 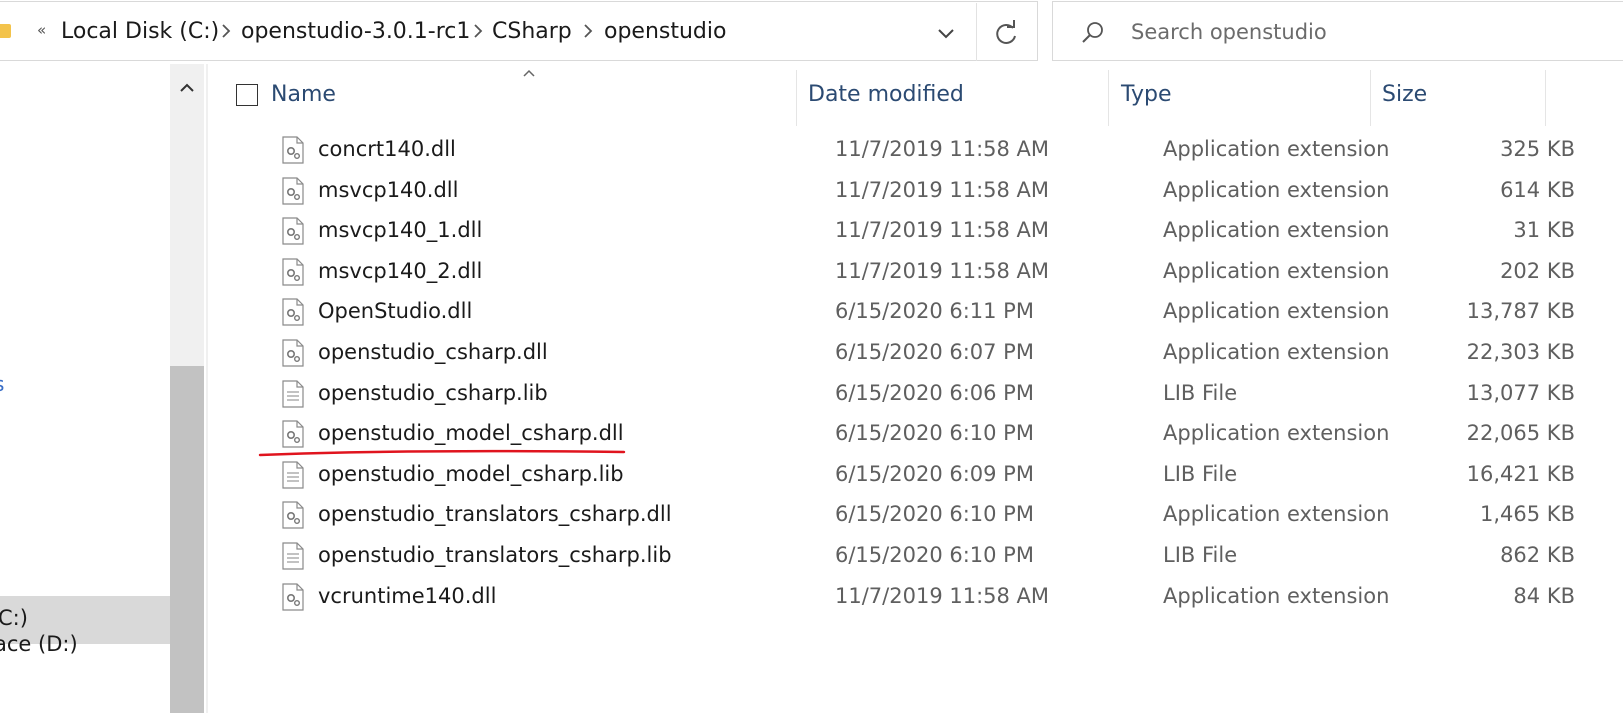 I want to click on nav-item-d-drive: ace (D:), so click(x=39, y=644).